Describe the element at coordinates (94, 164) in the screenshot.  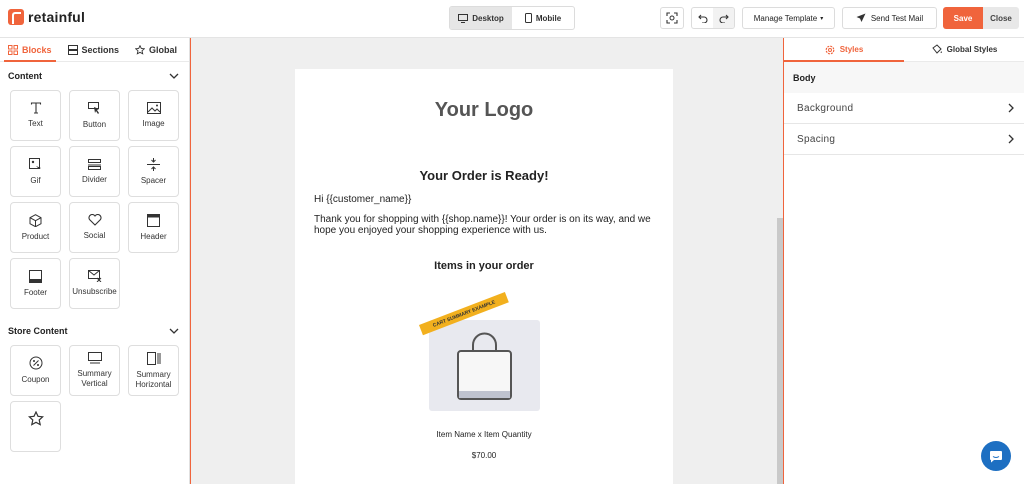
I see `divider-icon` at that location.